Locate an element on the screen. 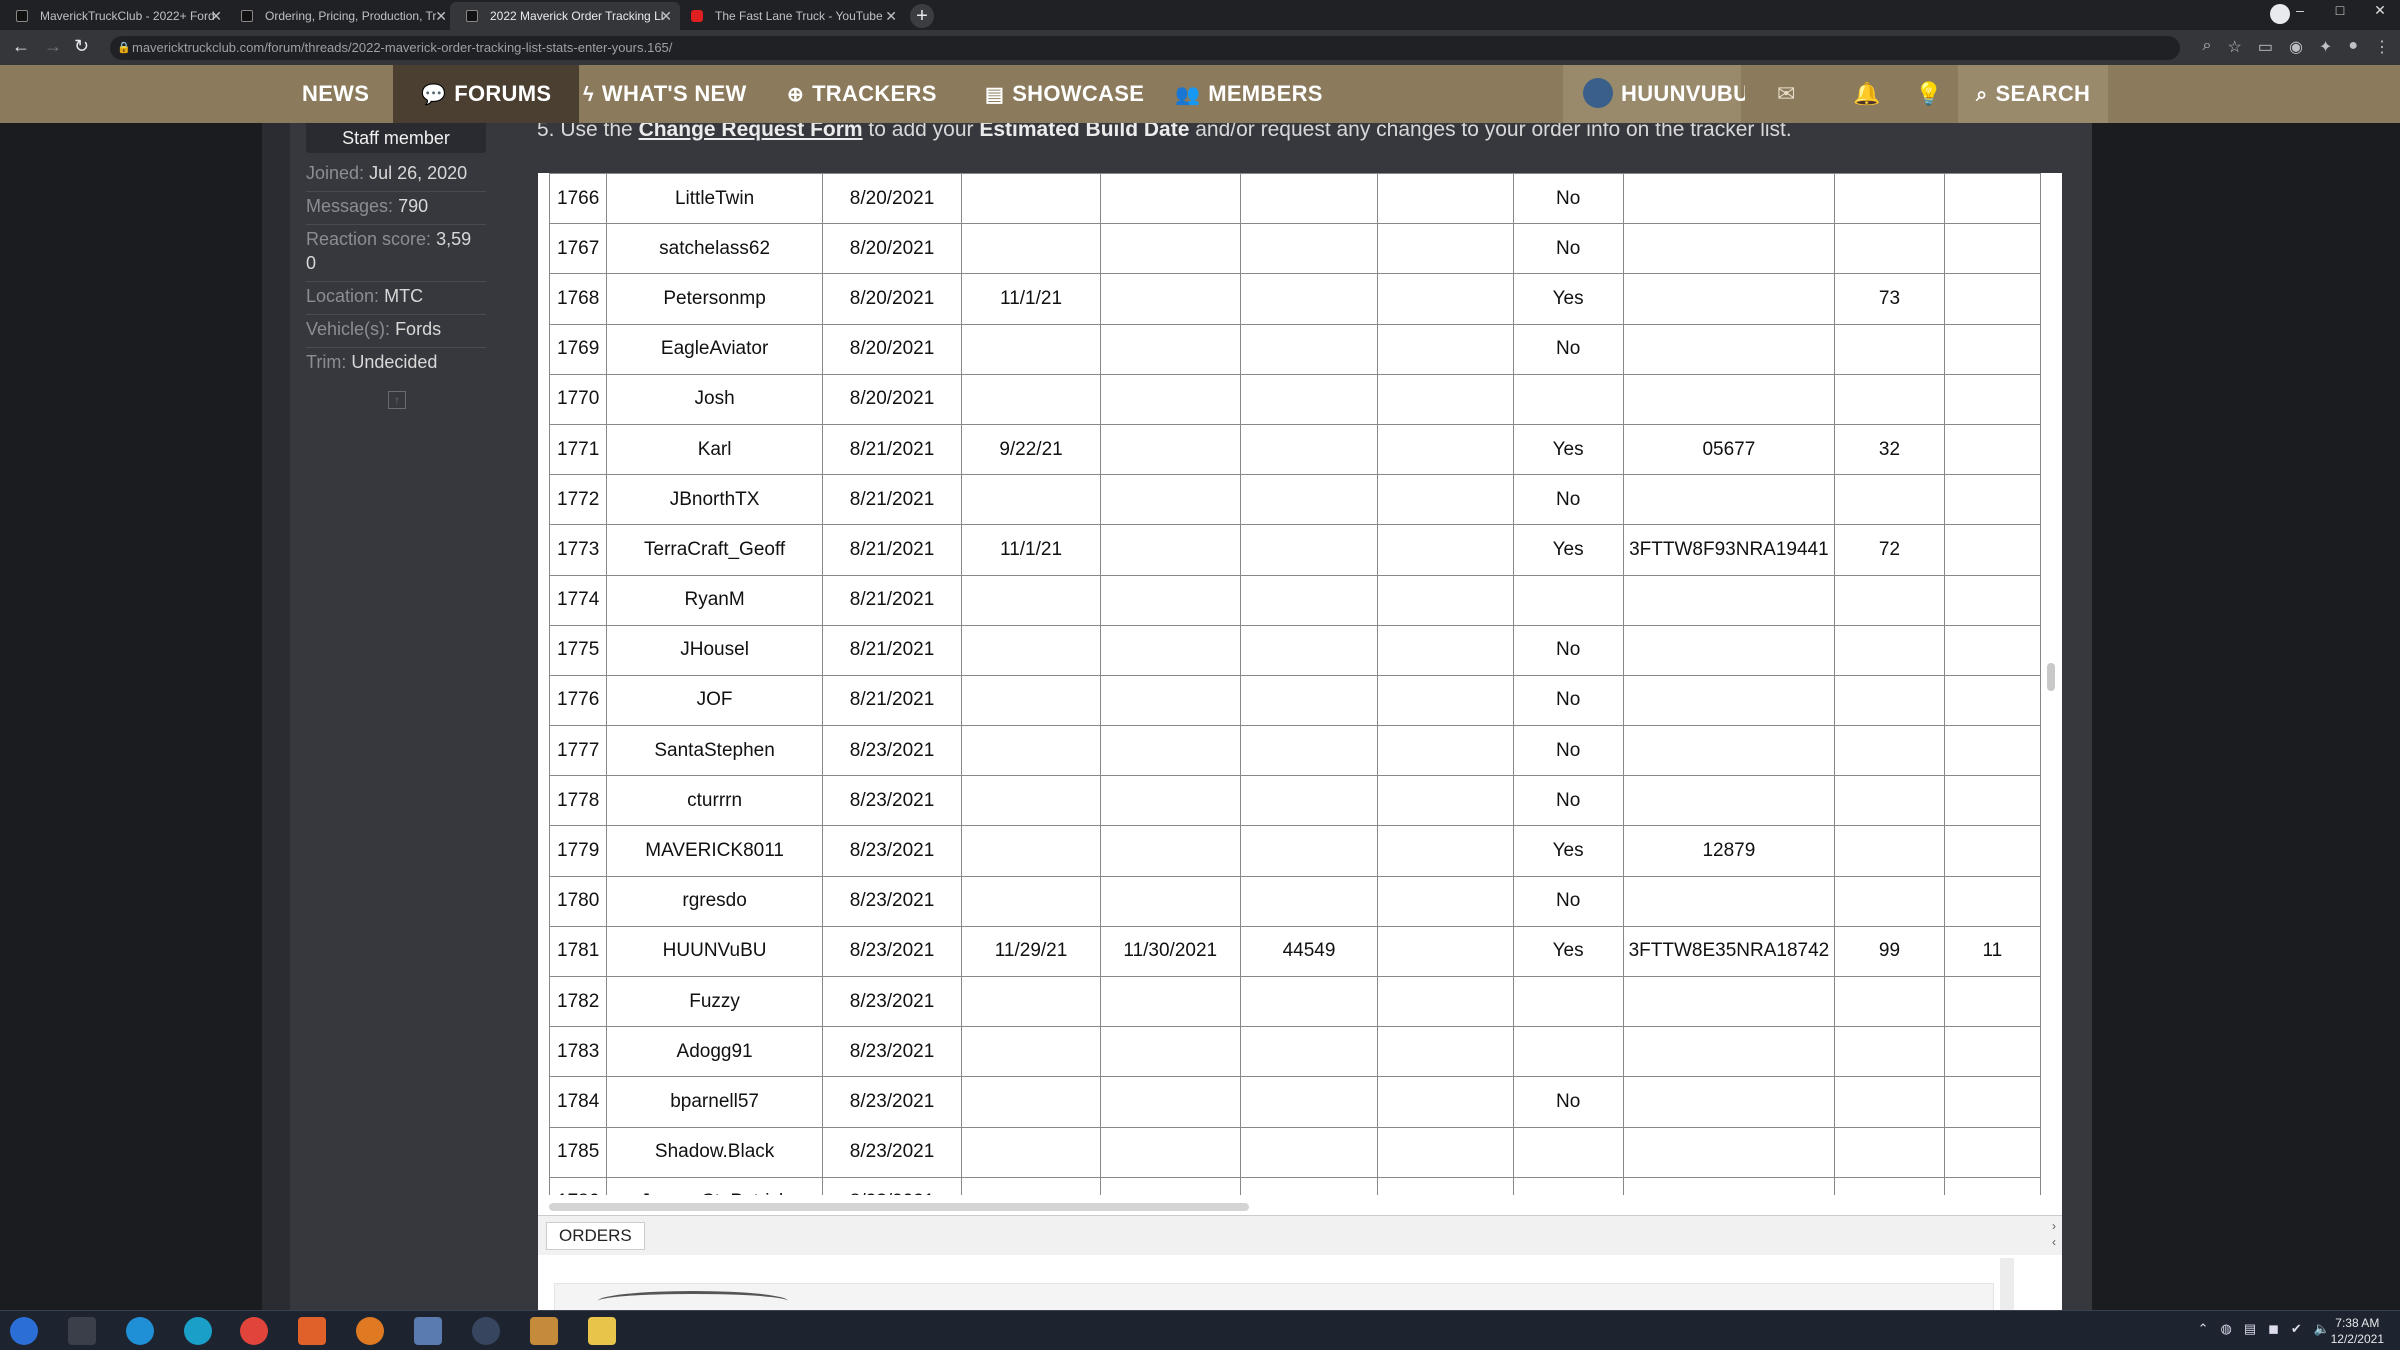 The image size is (2400, 1350). reload-icon: ↻ is located at coordinates (81, 46).